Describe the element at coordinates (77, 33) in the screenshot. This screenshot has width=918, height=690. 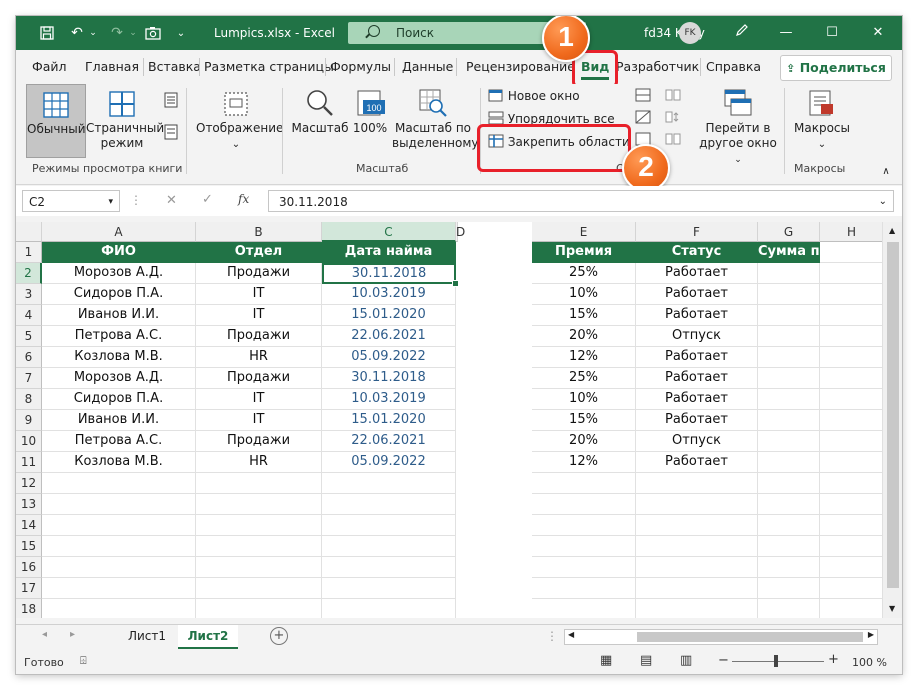
I see `undo-icon: ↶` at that location.